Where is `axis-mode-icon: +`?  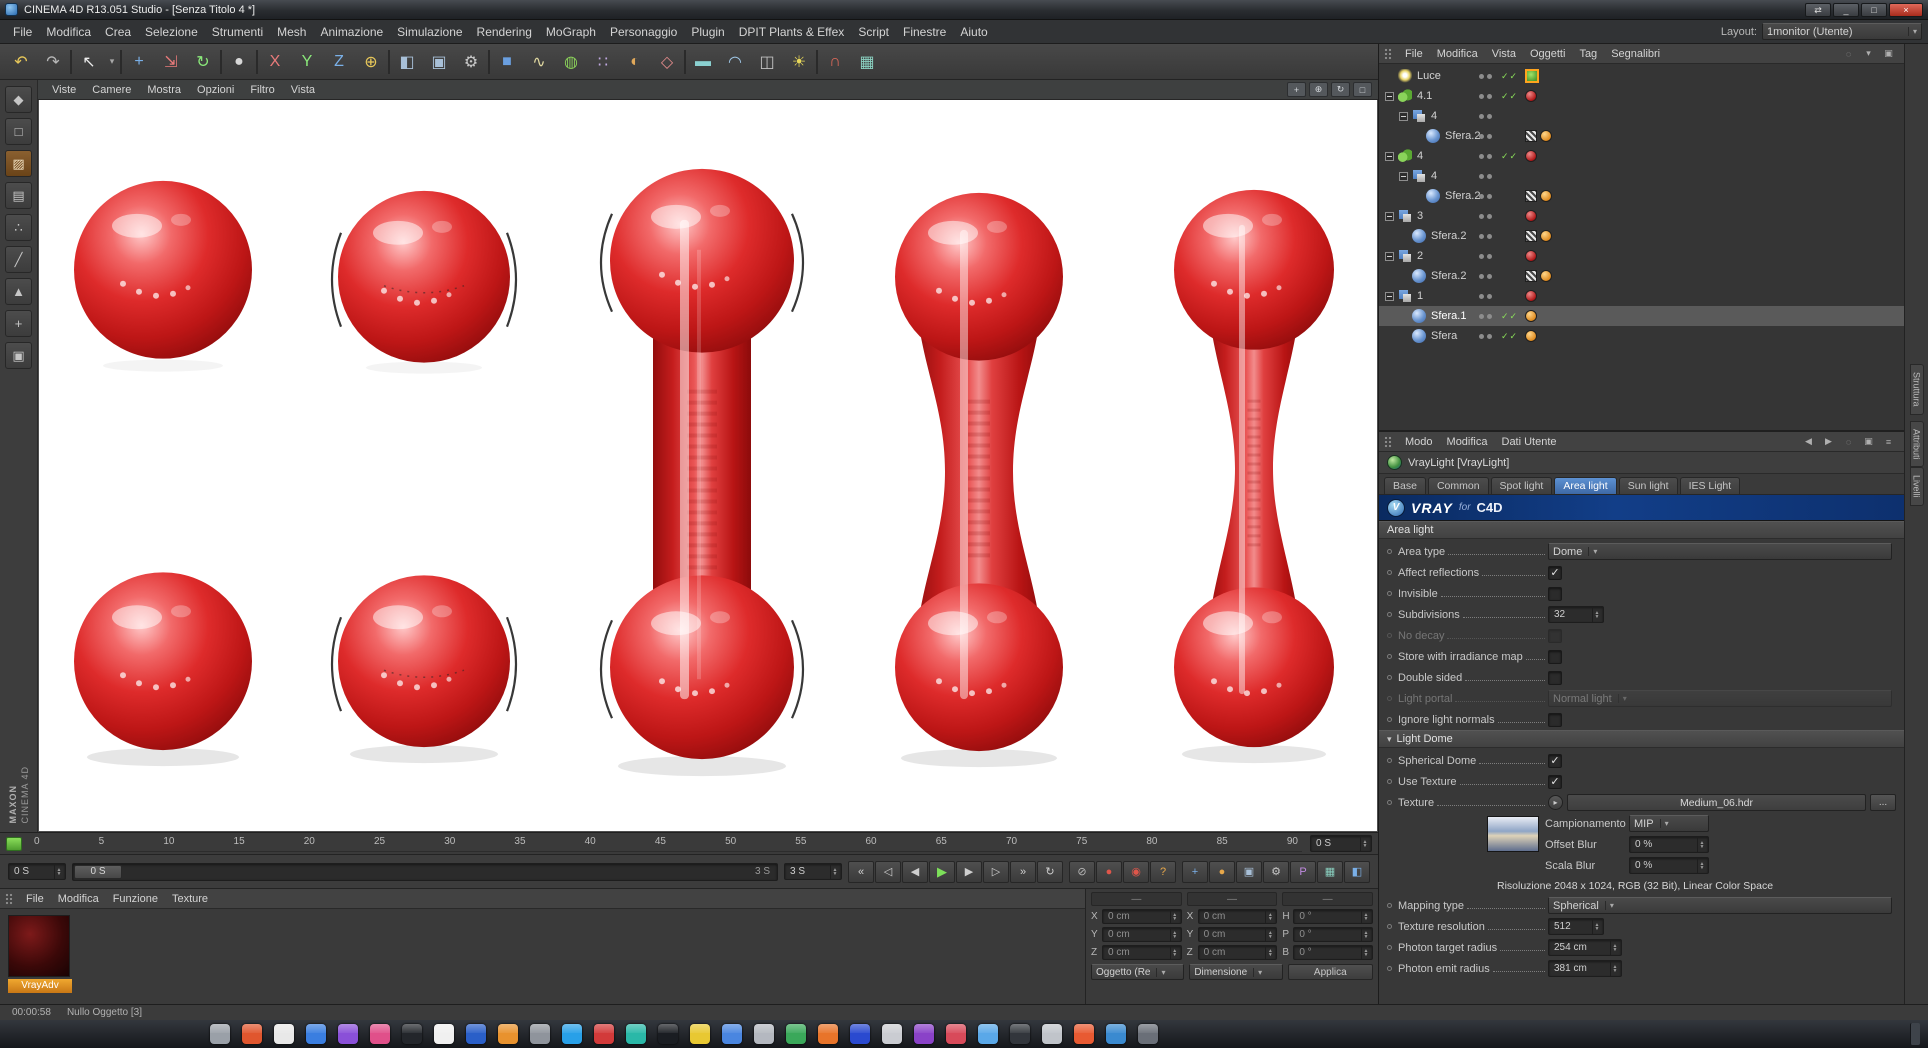 axis-mode-icon: + is located at coordinates (18, 323).